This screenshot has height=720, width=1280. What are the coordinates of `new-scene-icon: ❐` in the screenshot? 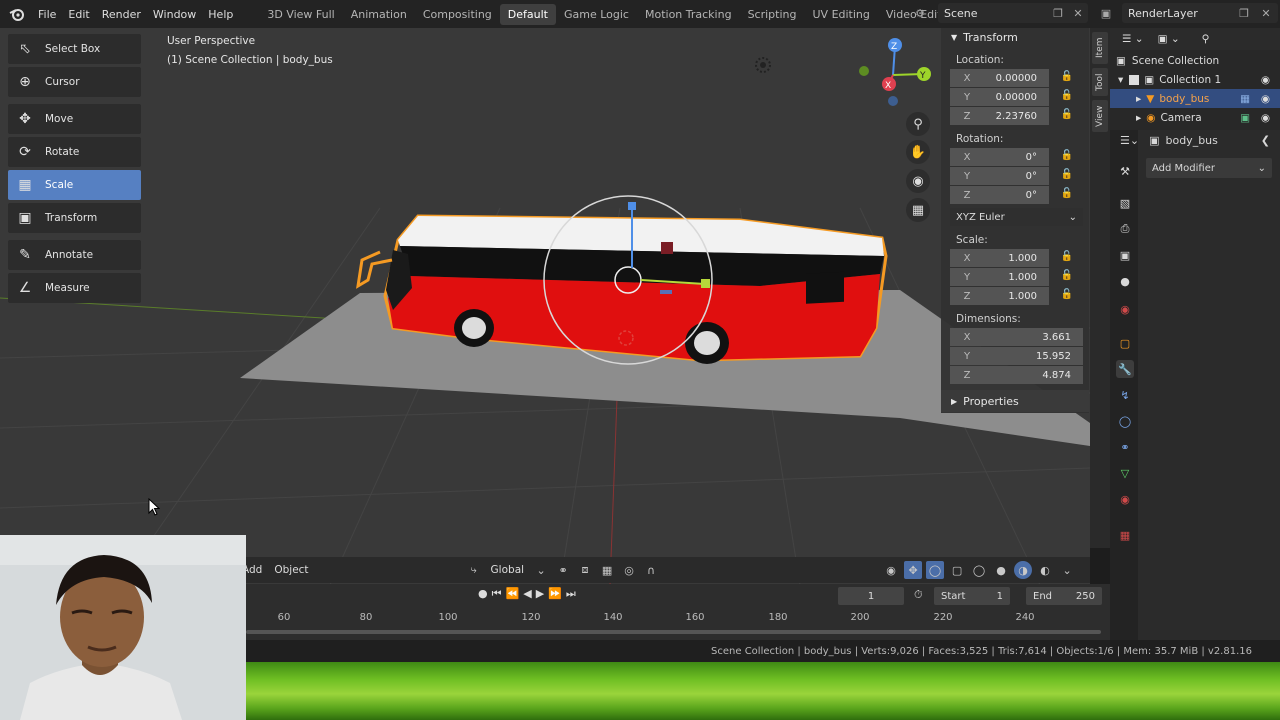 It's located at (1058, 13).